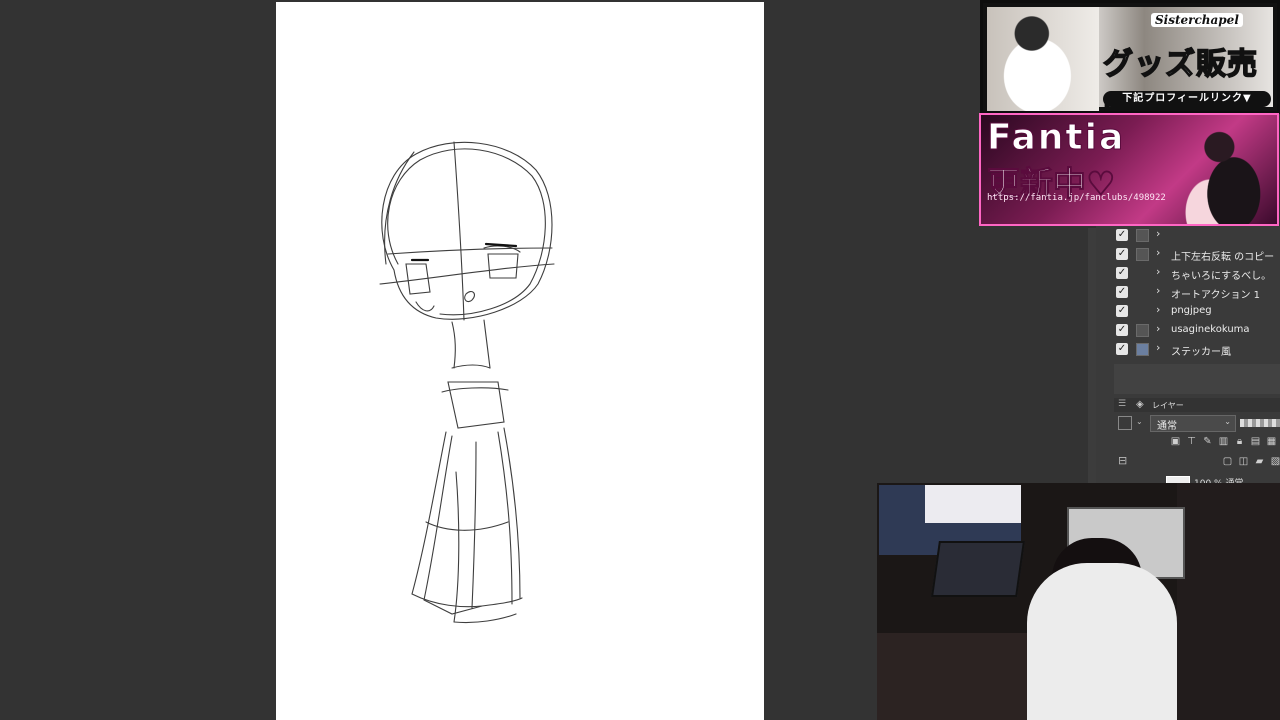  What do you see at coordinates (1275, 461) in the screenshot?
I see `delete-icon: ▧` at bounding box center [1275, 461].